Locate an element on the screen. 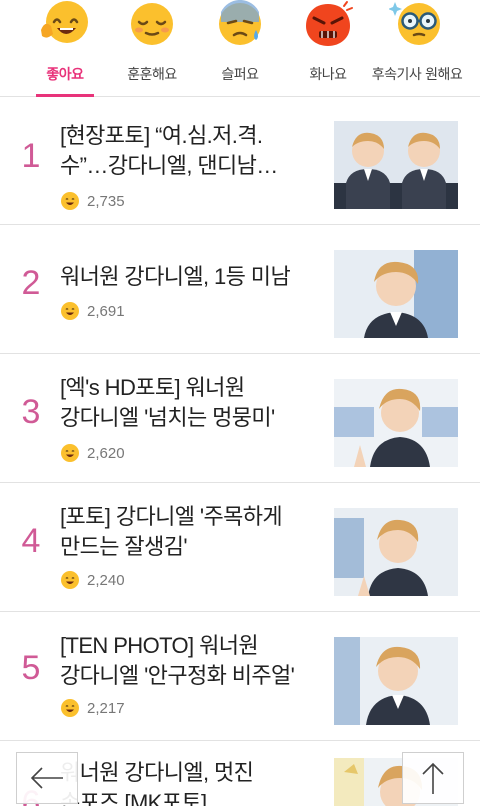 Image resolution: width=480 pixels, height=806 pixels. reaction-label: 화나요 is located at coordinates (328, 75).